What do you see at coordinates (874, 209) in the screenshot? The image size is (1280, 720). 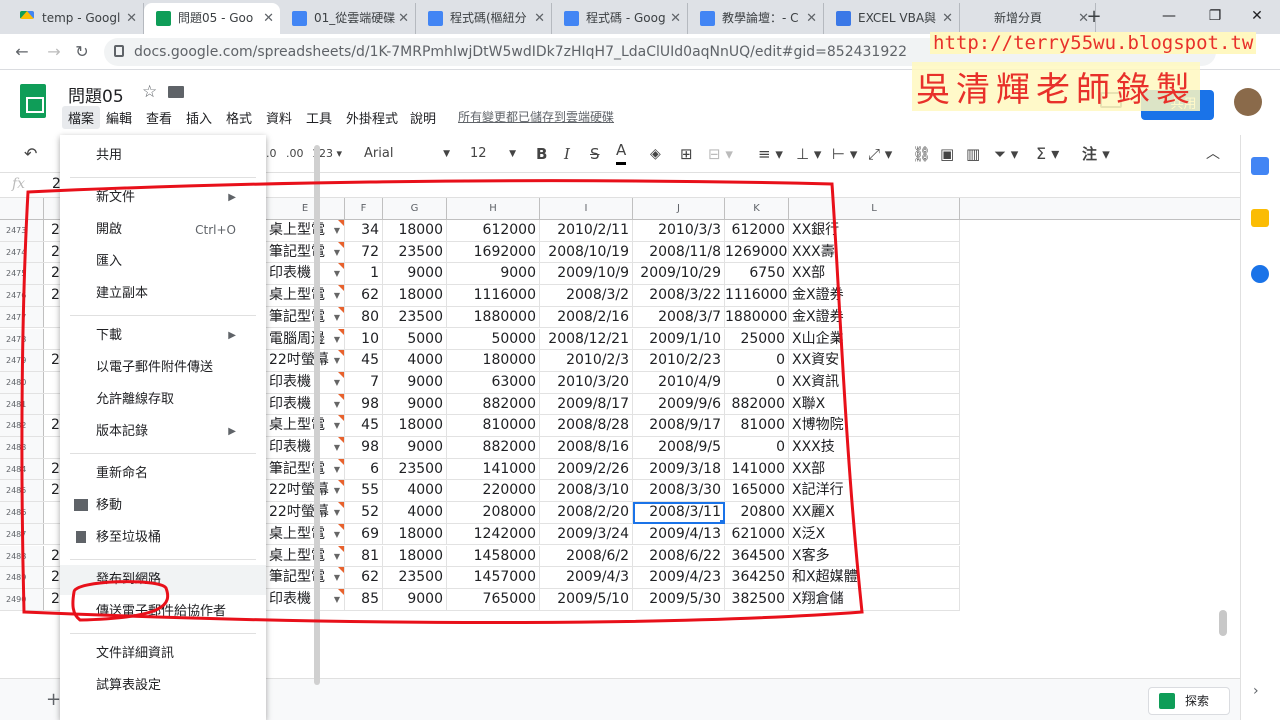 I see `column-header-L: L` at bounding box center [874, 209].